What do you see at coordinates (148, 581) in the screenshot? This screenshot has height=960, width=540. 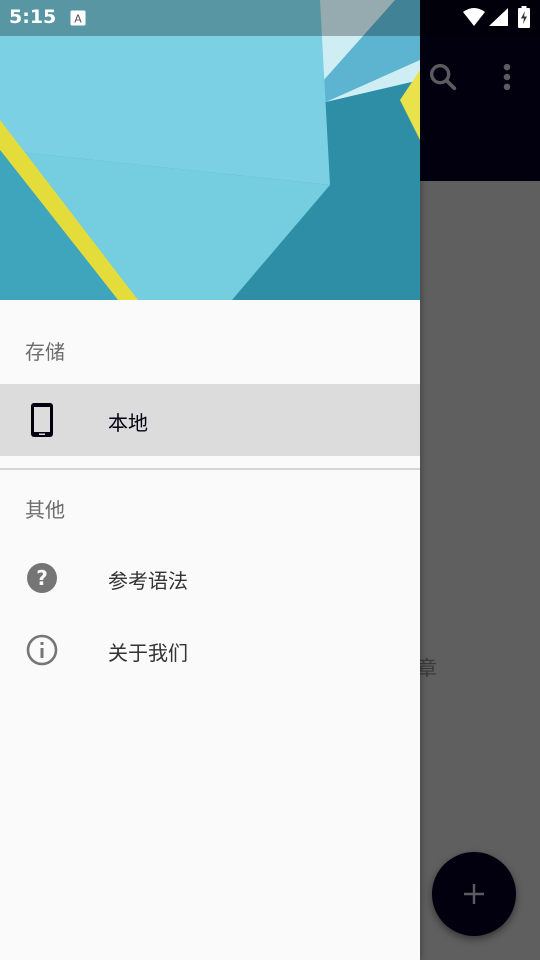 I see `nav-item-label: 参考语法` at bounding box center [148, 581].